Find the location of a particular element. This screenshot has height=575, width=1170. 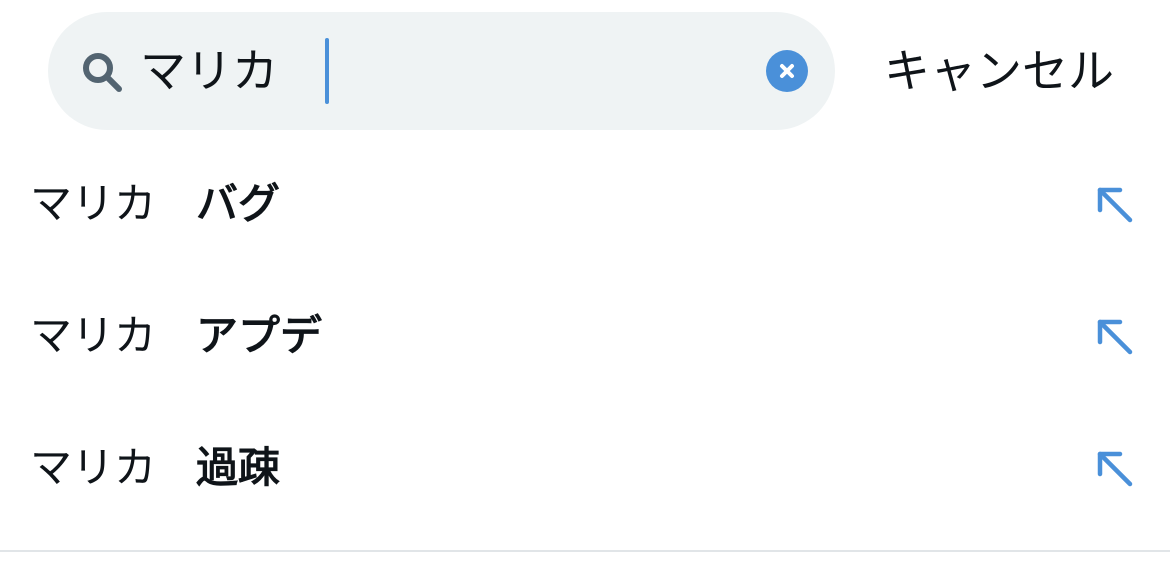

suggestion-completion-text: バグ is located at coordinates (238, 203).